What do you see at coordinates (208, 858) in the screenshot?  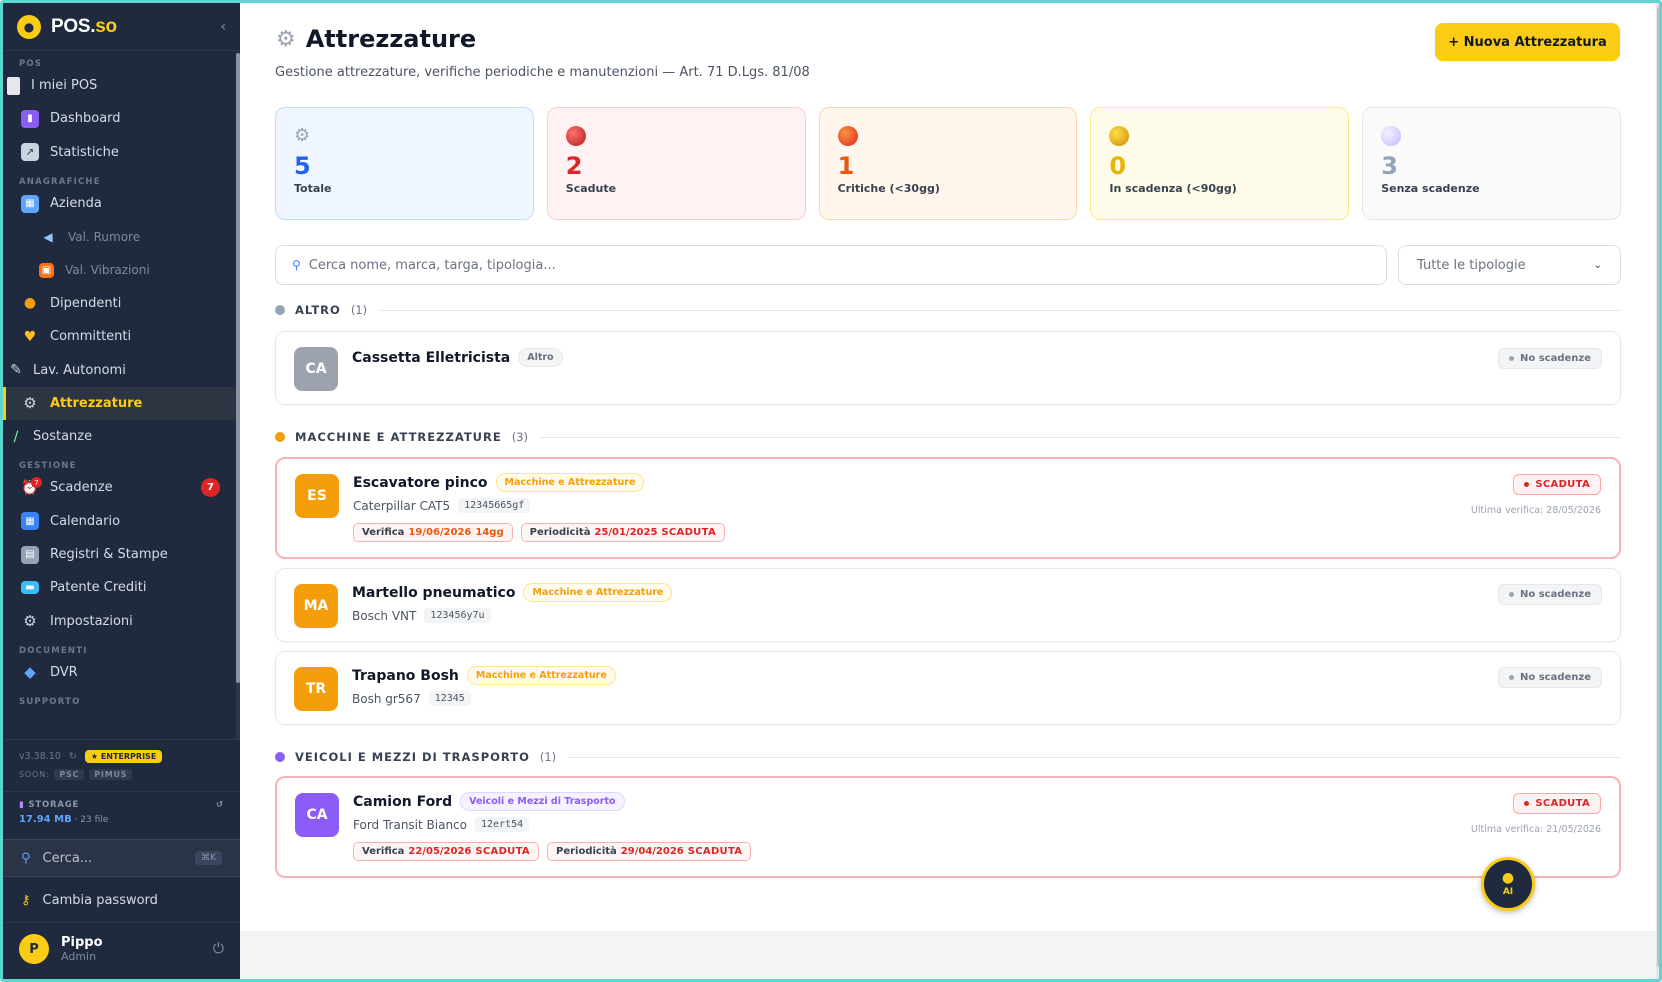 I see `search-shortcut: ⌘K` at bounding box center [208, 858].